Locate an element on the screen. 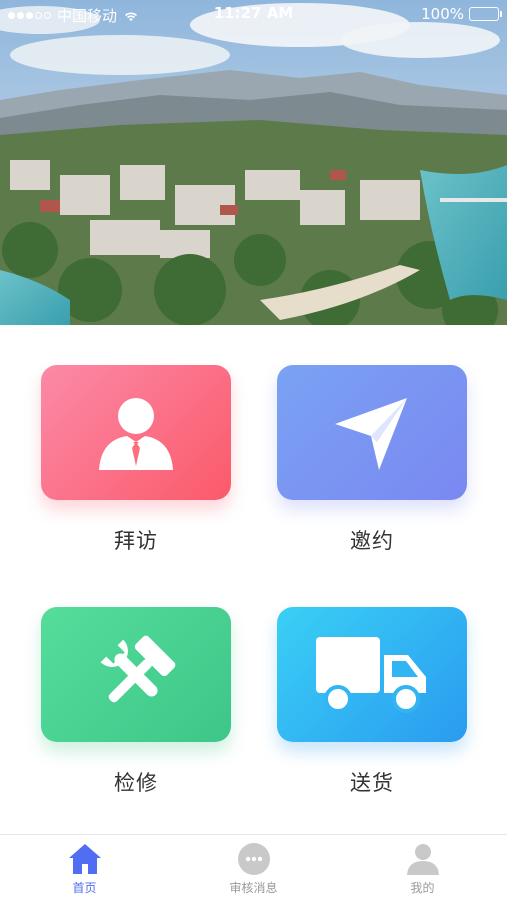 The height and width of the screenshot is (900, 507). visitor-icon is located at coordinates (136, 433).